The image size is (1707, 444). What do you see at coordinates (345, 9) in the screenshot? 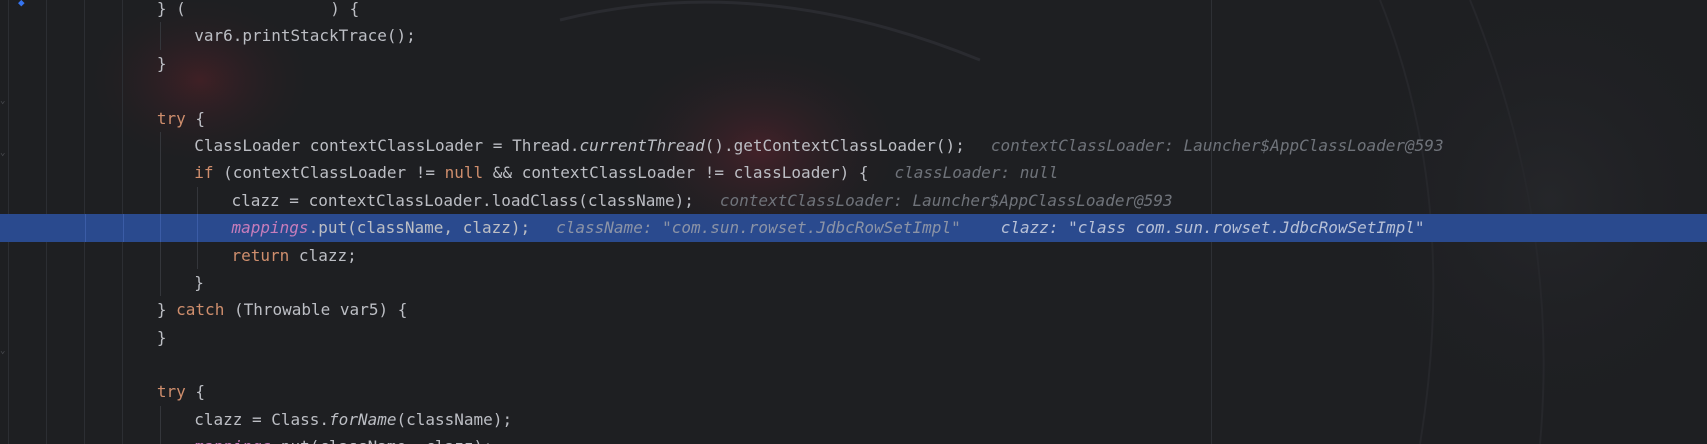
I see `code-token: ) {` at bounding box center [345, 9].